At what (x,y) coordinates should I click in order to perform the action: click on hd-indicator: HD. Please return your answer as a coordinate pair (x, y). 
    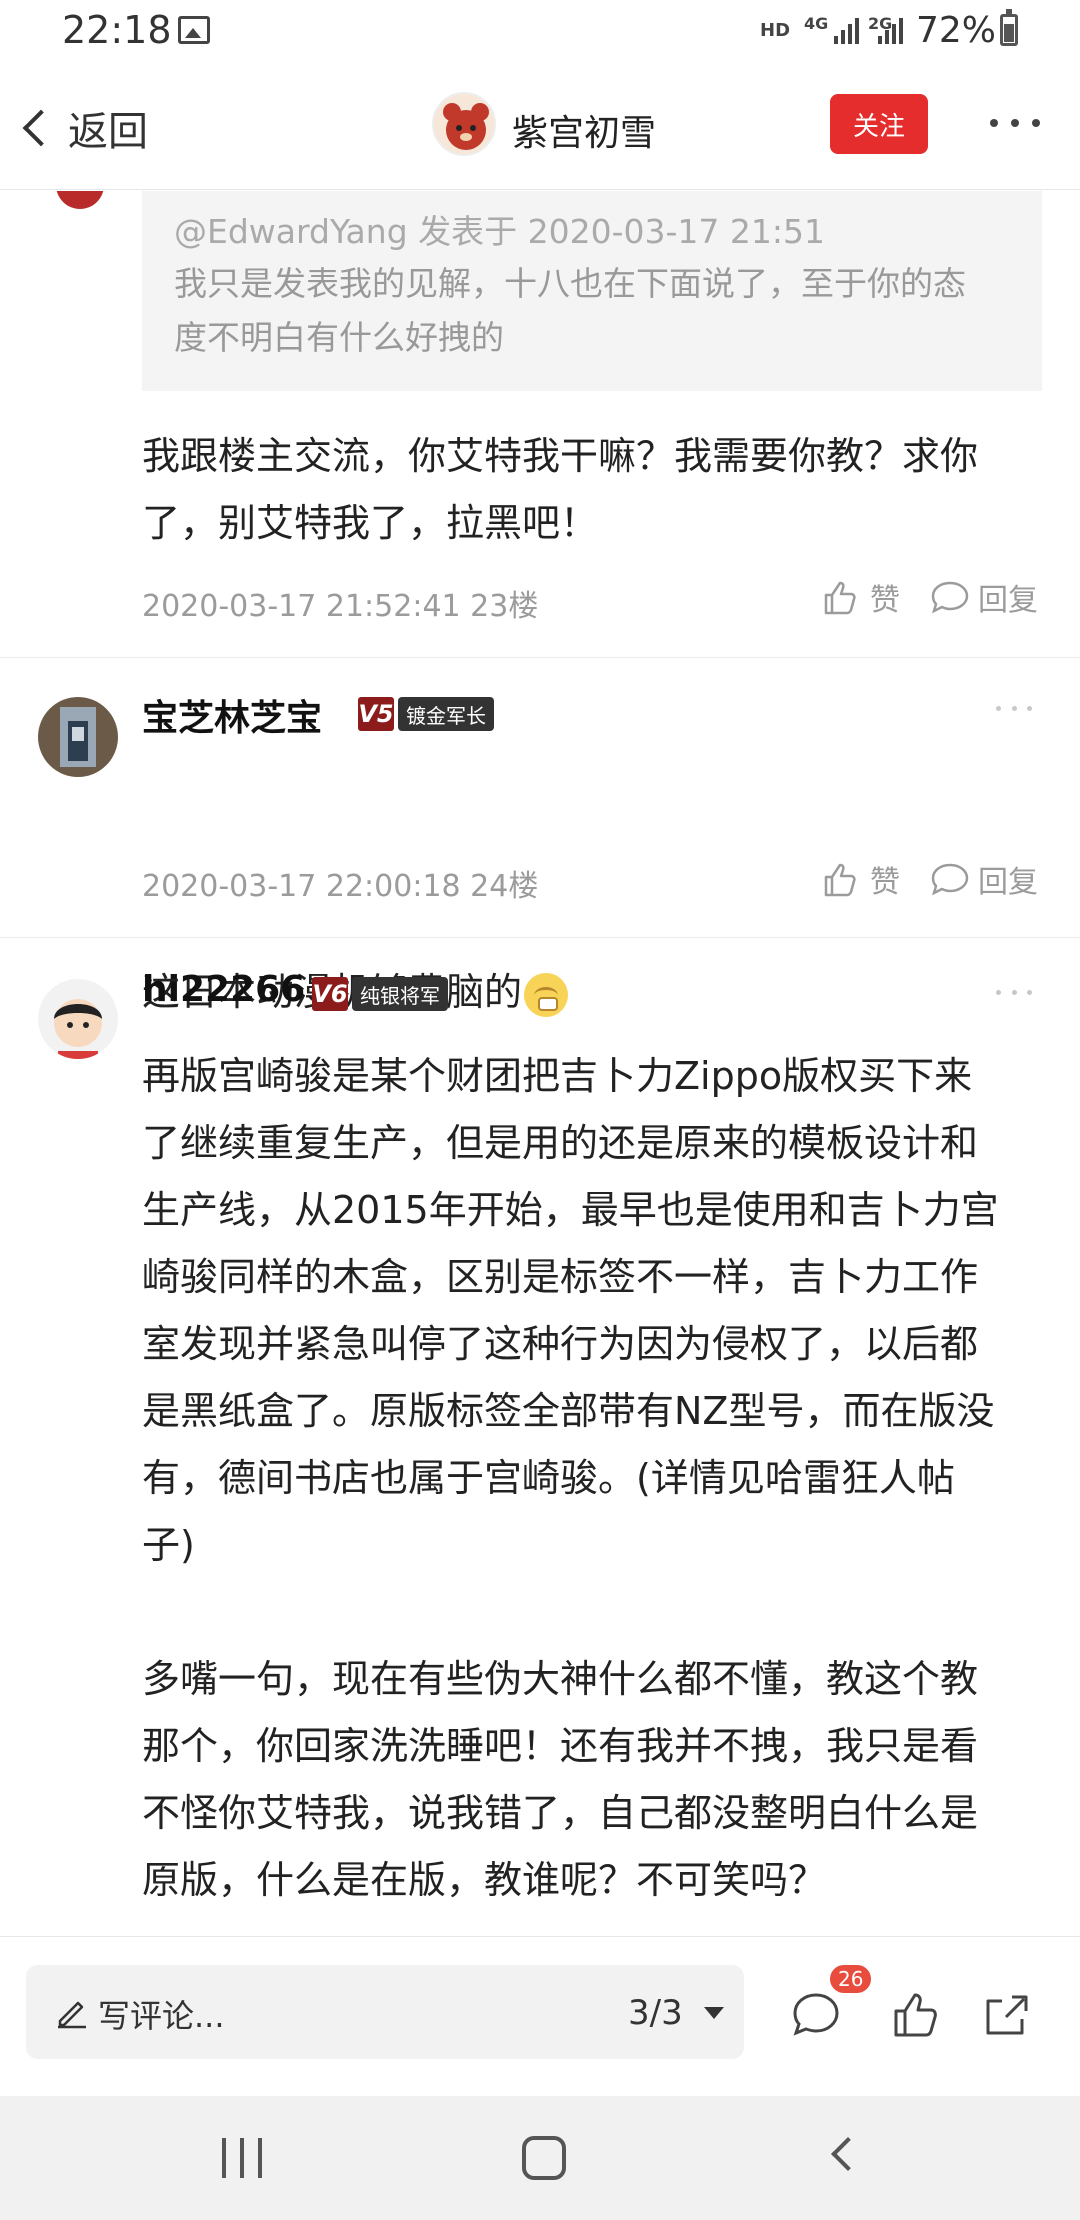
    Looking at the image, I should click on (775, 30).